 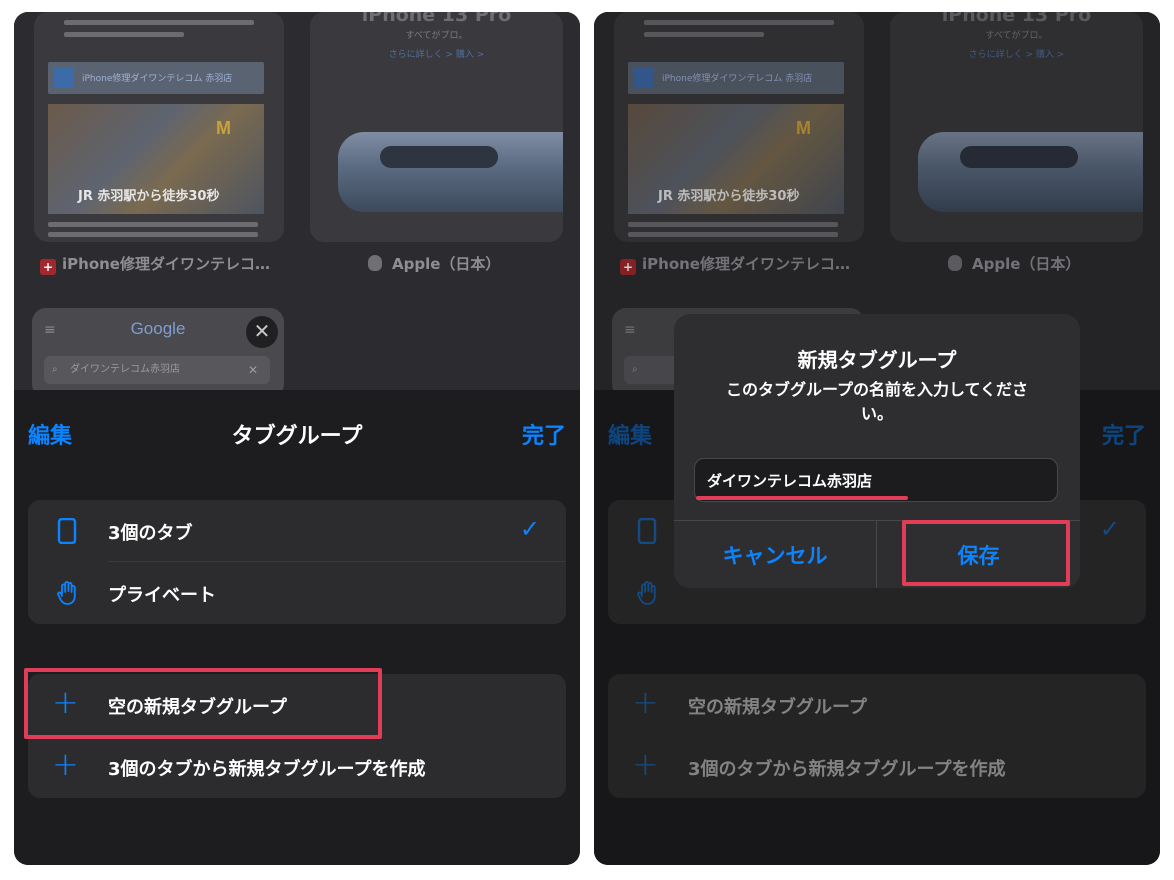 I want to click on tab-group-row-tabs: 3個のタブ ✓, so click(x=297, y=531).